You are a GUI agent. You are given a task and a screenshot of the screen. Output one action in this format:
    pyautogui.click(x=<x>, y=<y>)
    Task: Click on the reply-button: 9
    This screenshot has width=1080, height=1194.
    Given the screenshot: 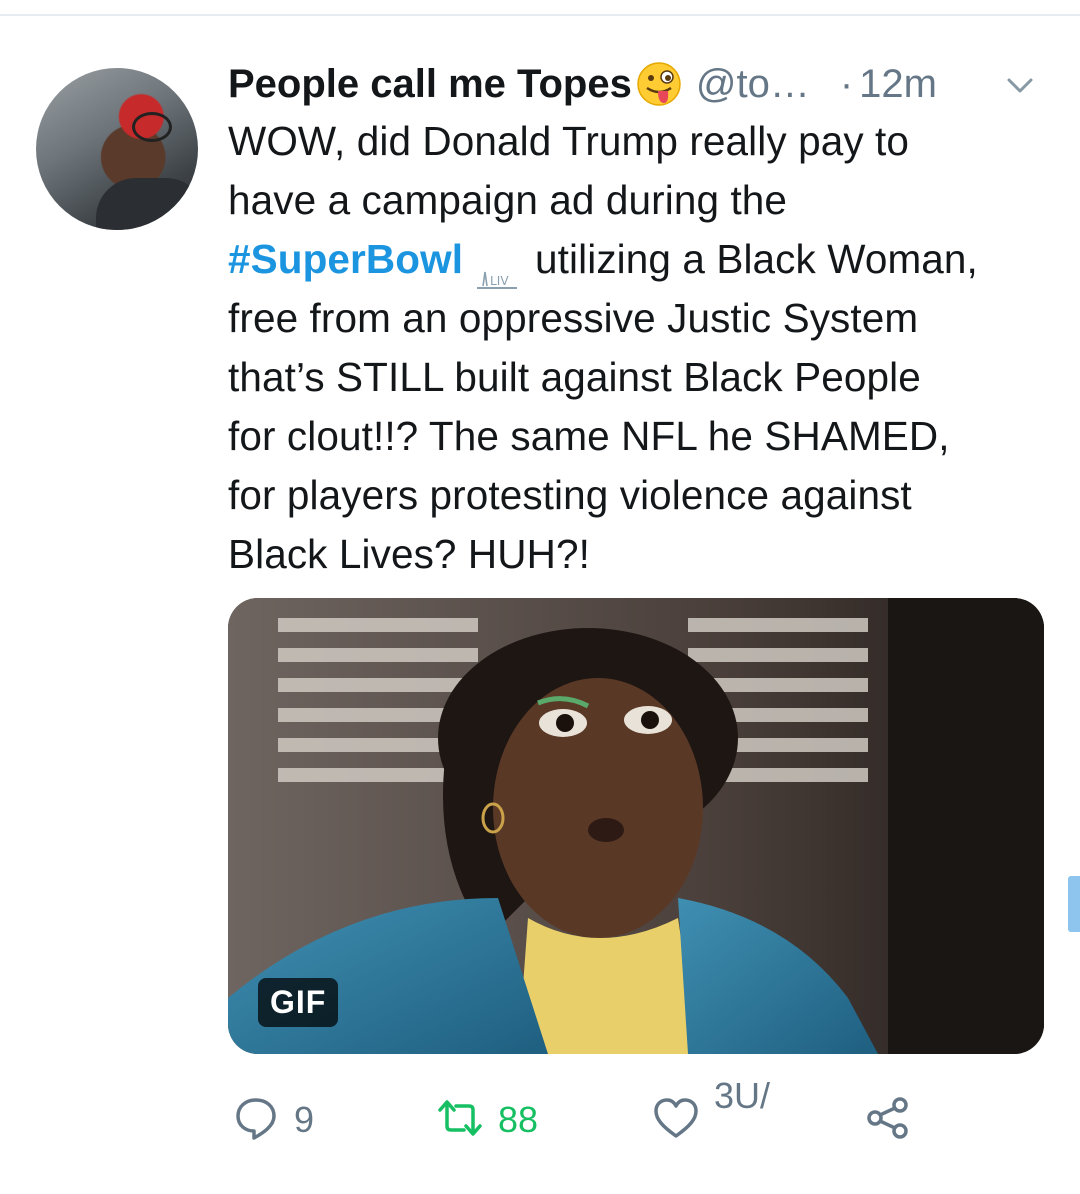 What is the action you would take?
    pyautogui.click(x=273, y=1120)
    